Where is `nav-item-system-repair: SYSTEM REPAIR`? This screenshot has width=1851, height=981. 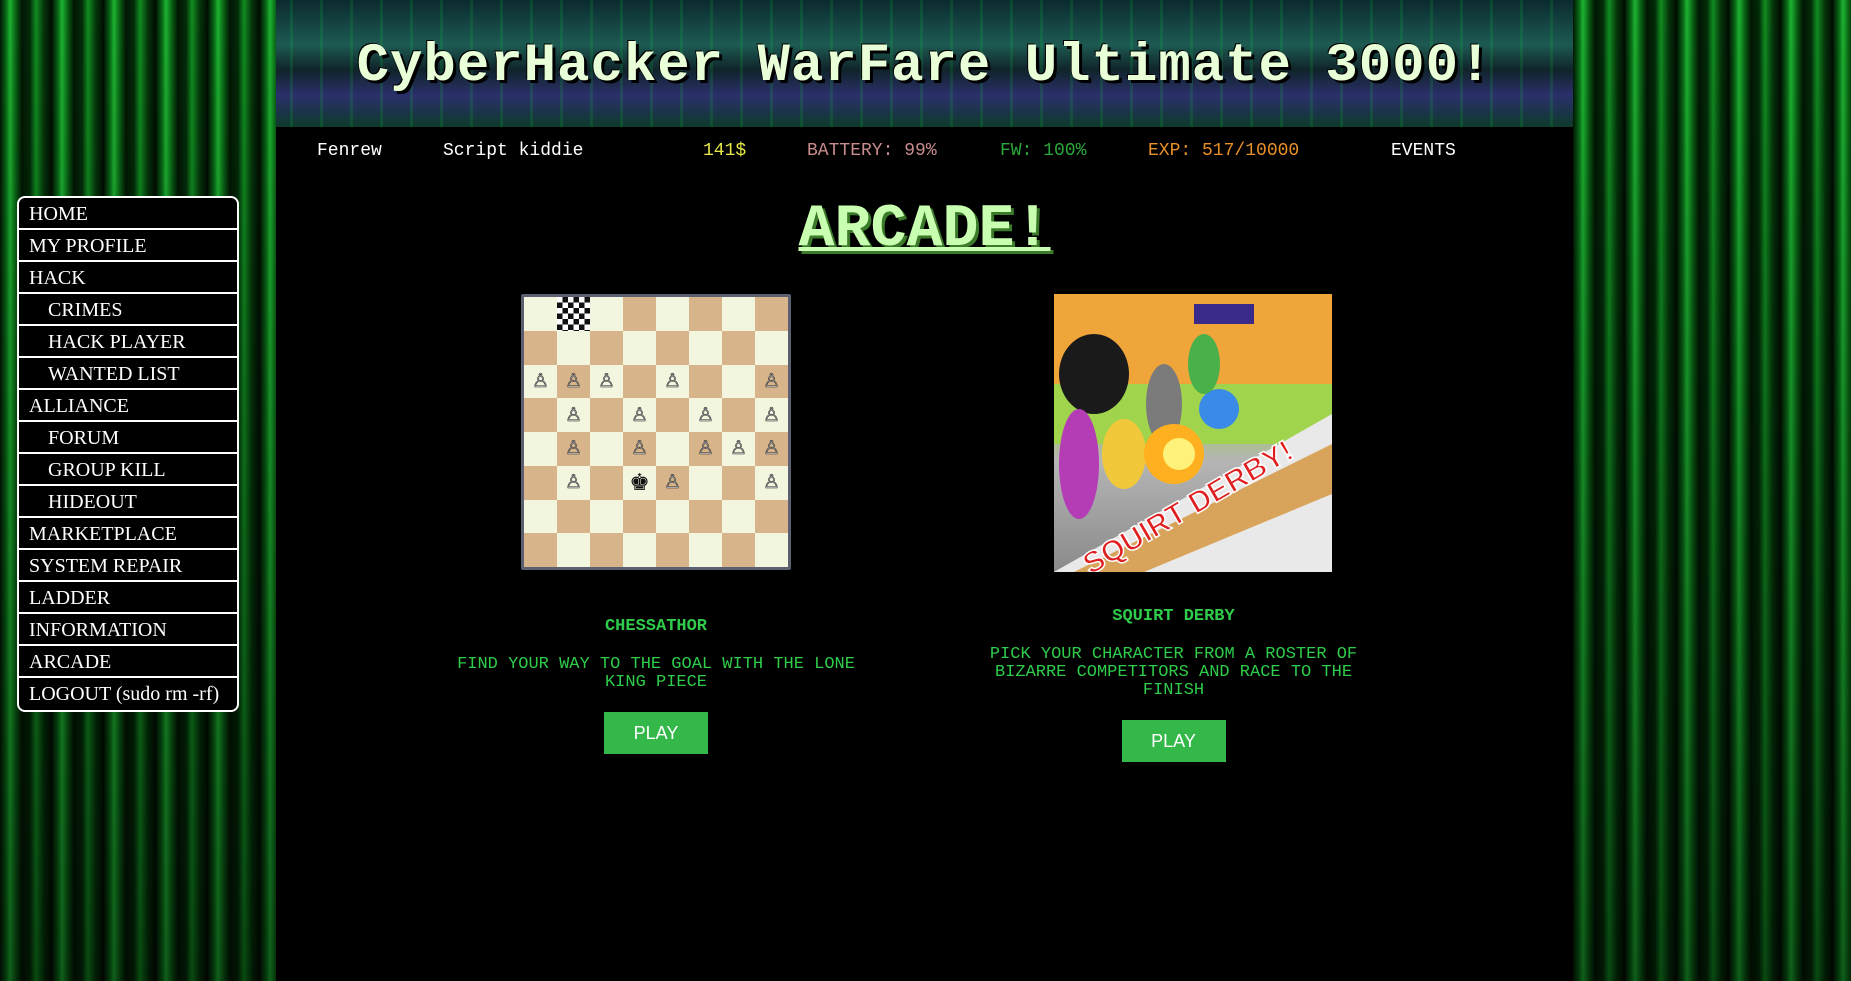 nav-item-system-repair: SYSTEM REPAIR is located at coordinates (128, 566).